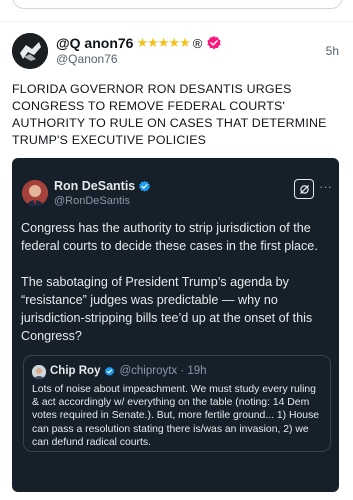  What do you see at coordinates (39, 372) in the screenshot?
I see `quoted-avatar` at bounding box center [39, 372].